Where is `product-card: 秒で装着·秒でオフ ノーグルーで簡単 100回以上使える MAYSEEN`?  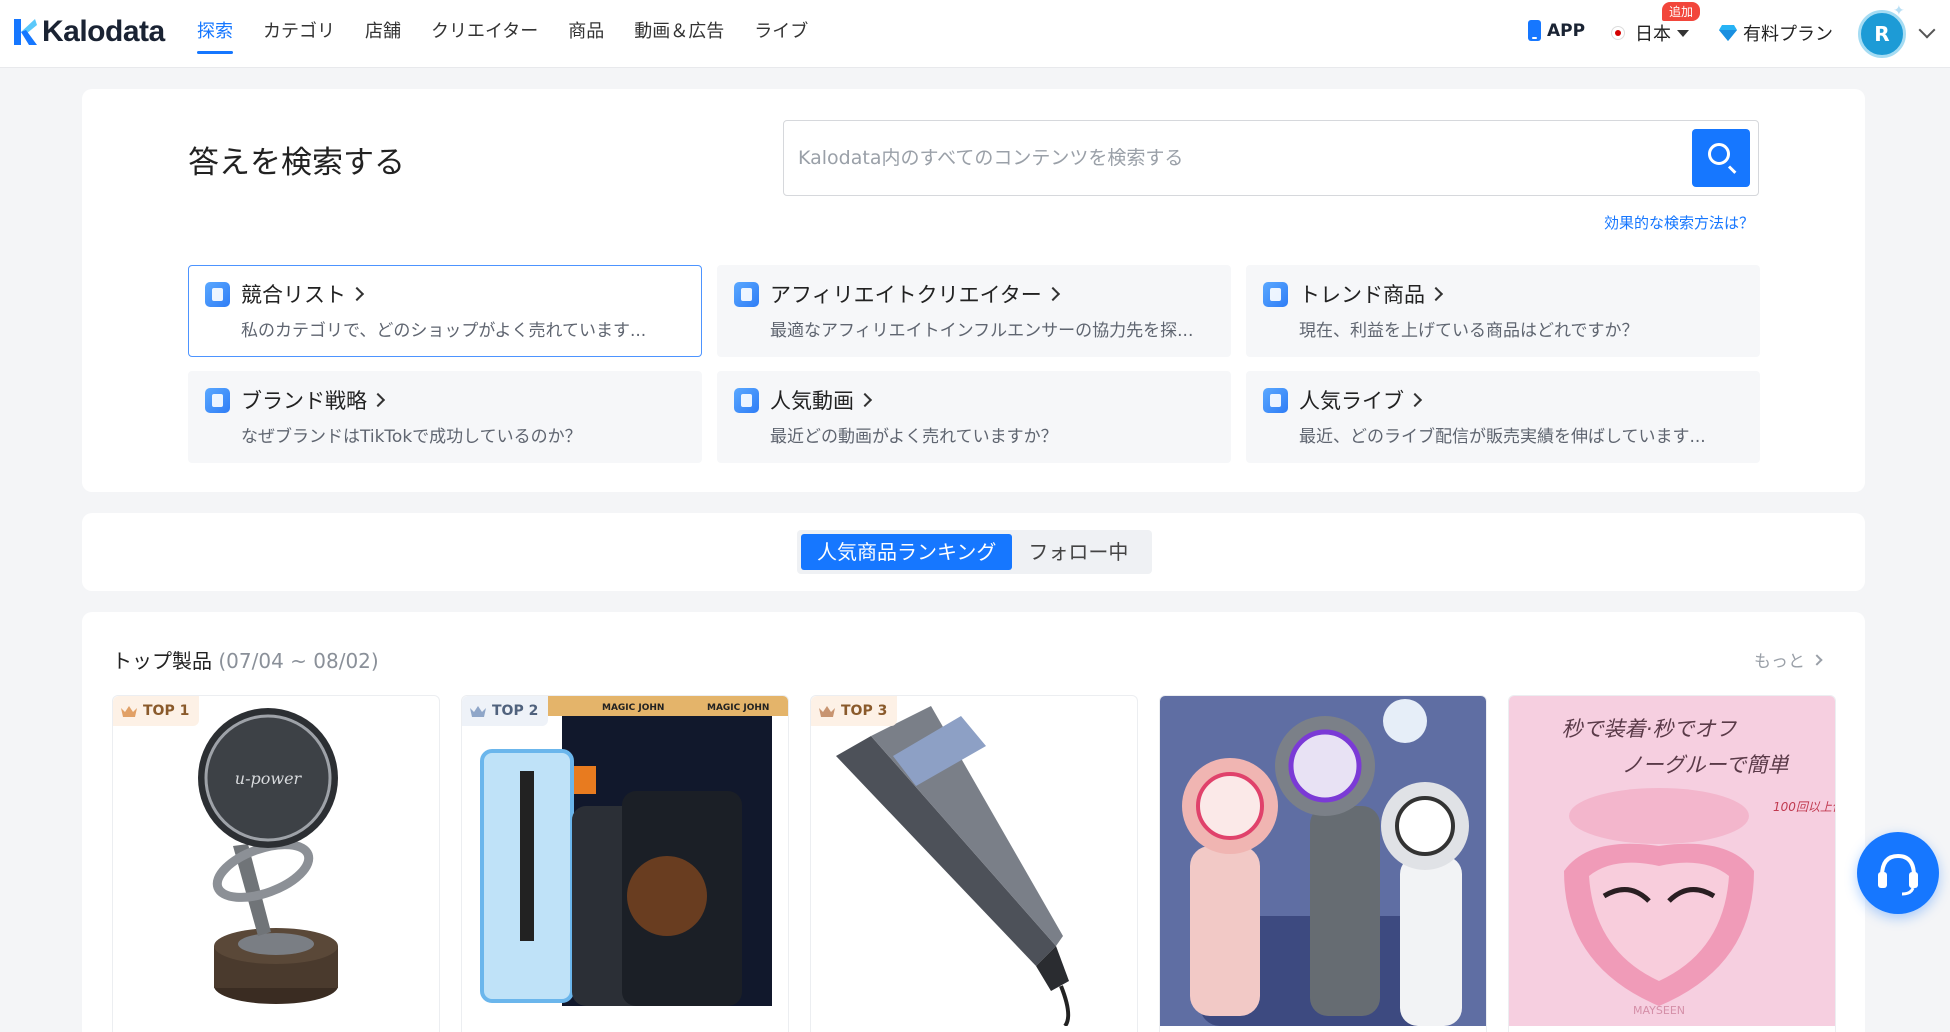
product-card: 秒で装着·秒でオフ ノーグルーで簡単 100回以上使える MAYSEEN is located at coordinates (1672, 863).